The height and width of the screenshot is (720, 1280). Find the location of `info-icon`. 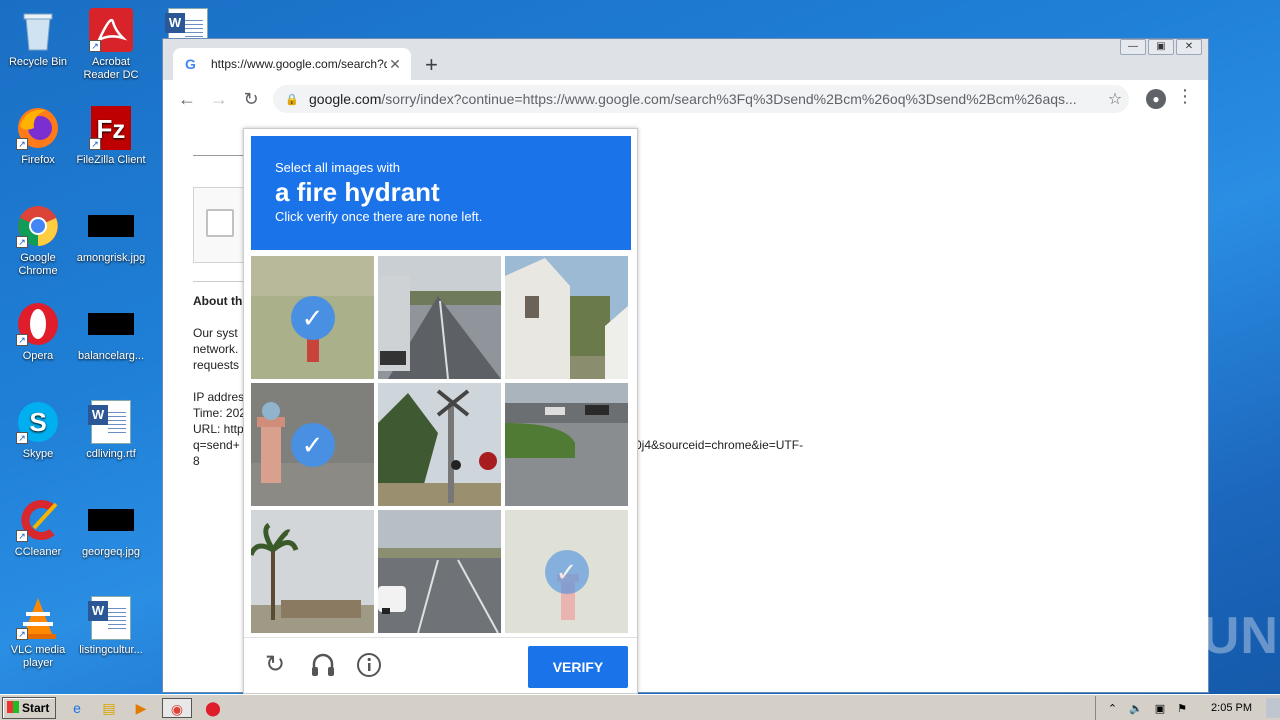

info-icon is located at coordinates (369, 665).